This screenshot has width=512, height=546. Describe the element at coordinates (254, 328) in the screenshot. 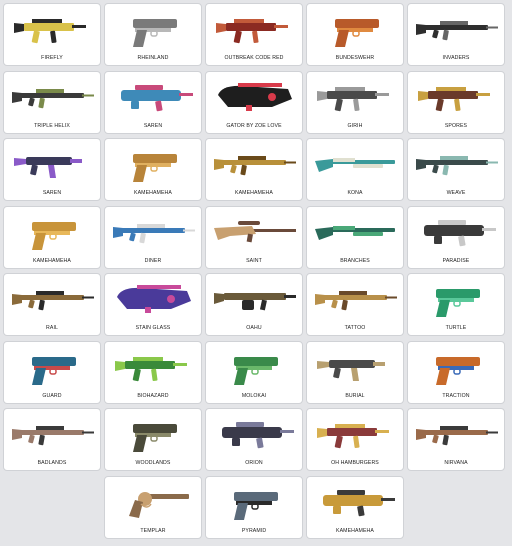

I see `weapon-skin-name: OAHU` at that location.